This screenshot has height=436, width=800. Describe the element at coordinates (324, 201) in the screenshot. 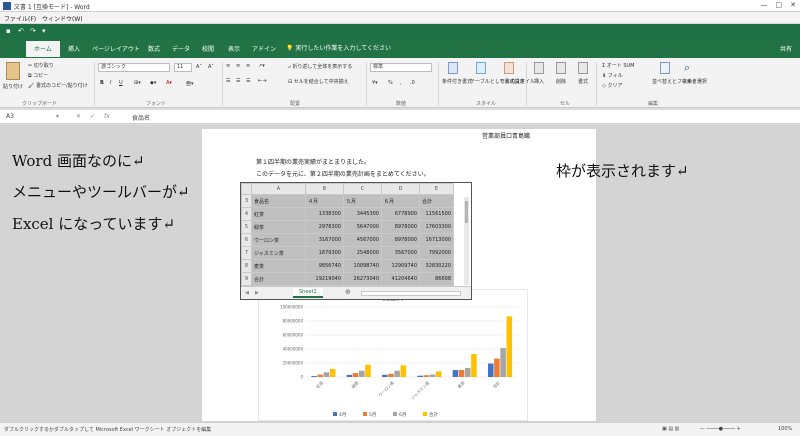

I see `cell: ４月` at that location.